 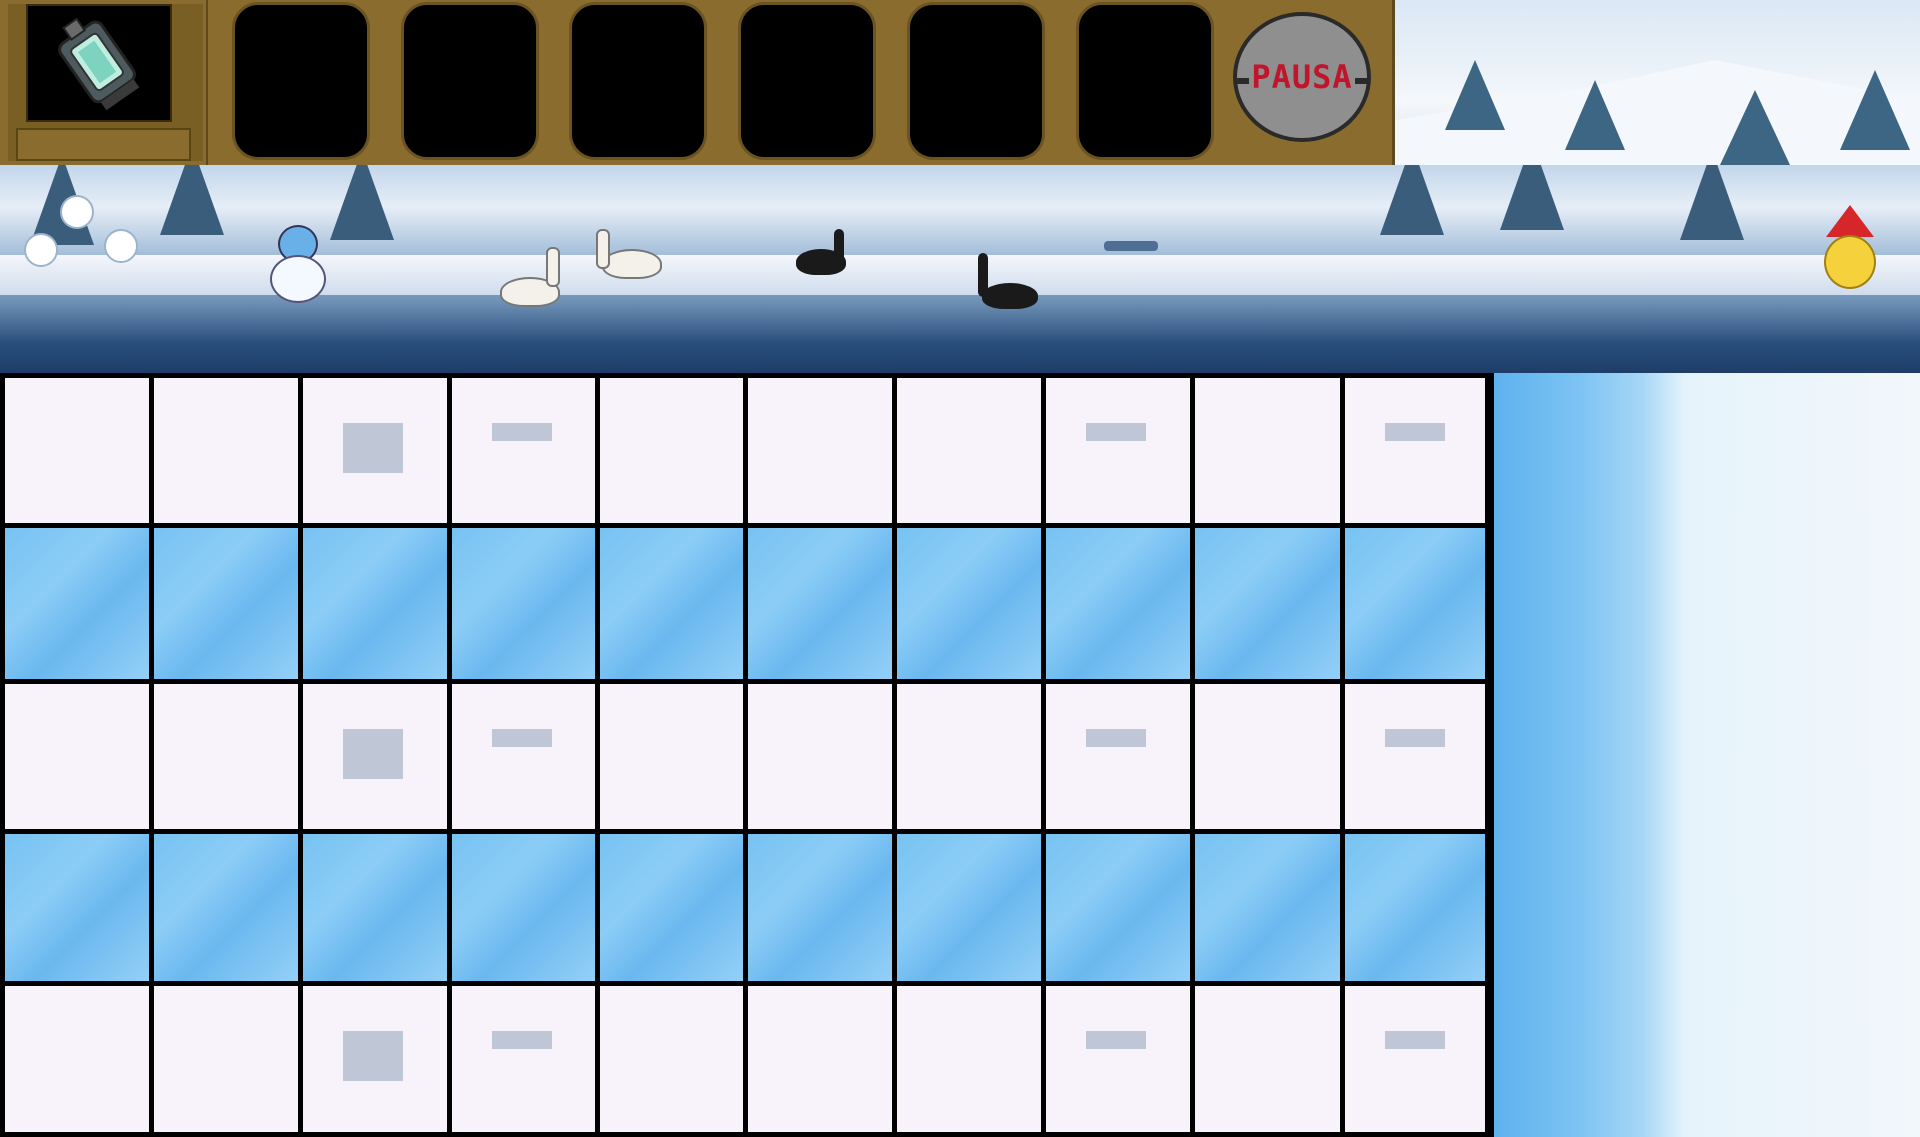 I want to click on board-cell-r4-c10, so click(x=1415, y=907).